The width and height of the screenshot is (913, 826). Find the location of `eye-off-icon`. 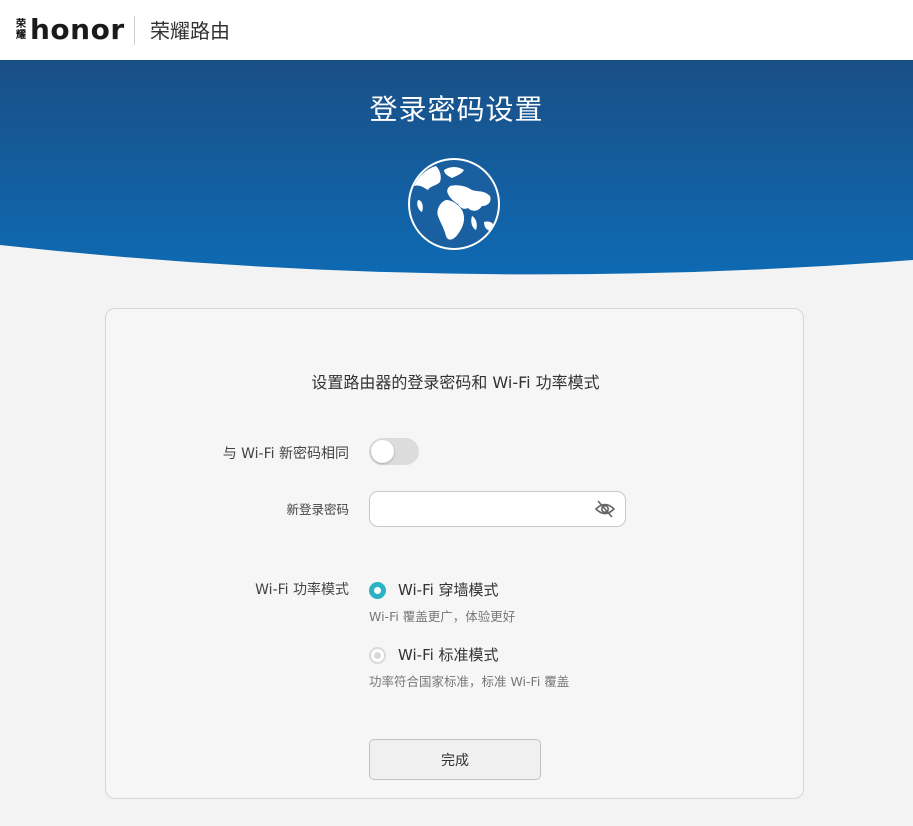

eye-off-icon is located at coordinates (605, 509).